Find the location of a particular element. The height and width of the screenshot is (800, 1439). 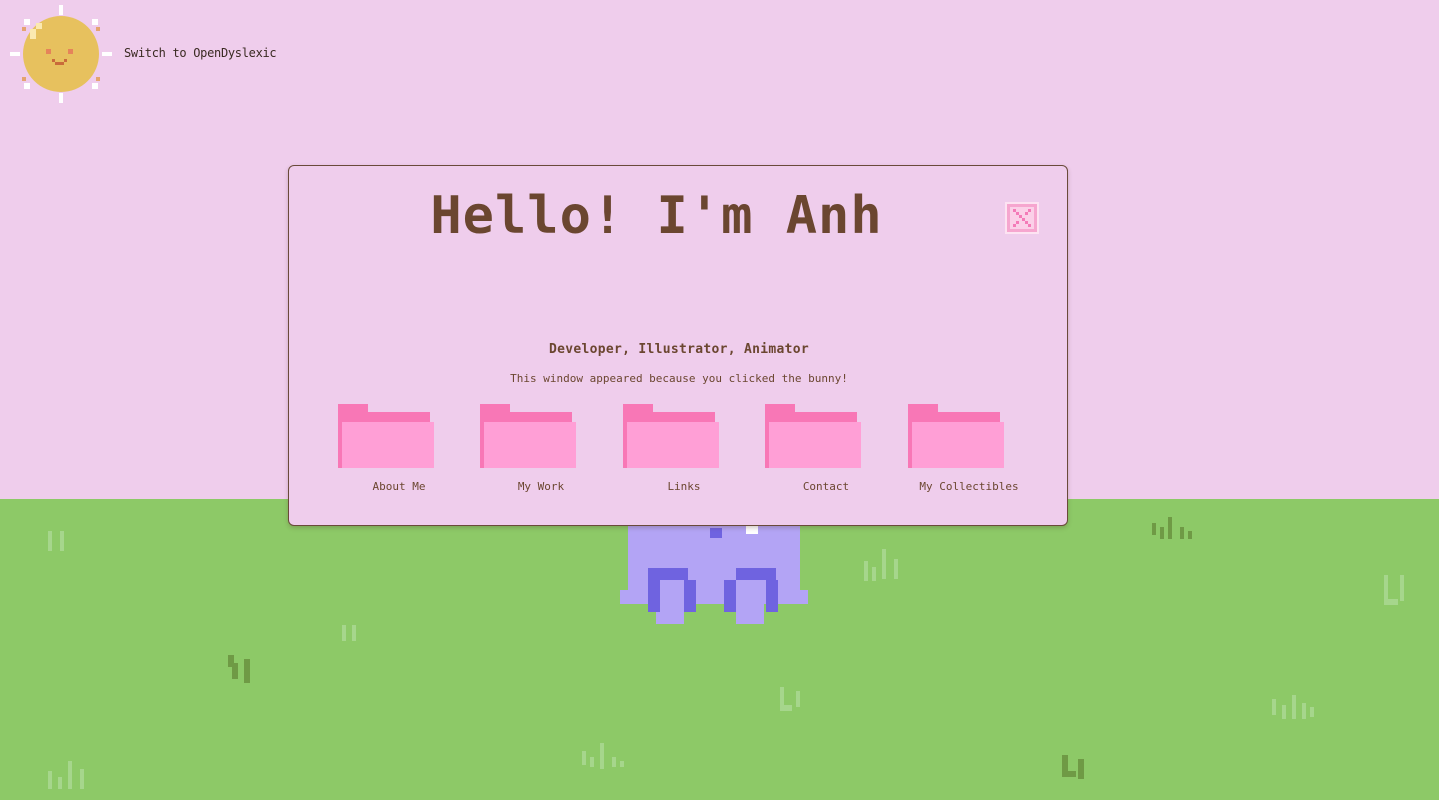

folder-links: Links is located at coordinates (684, 454).